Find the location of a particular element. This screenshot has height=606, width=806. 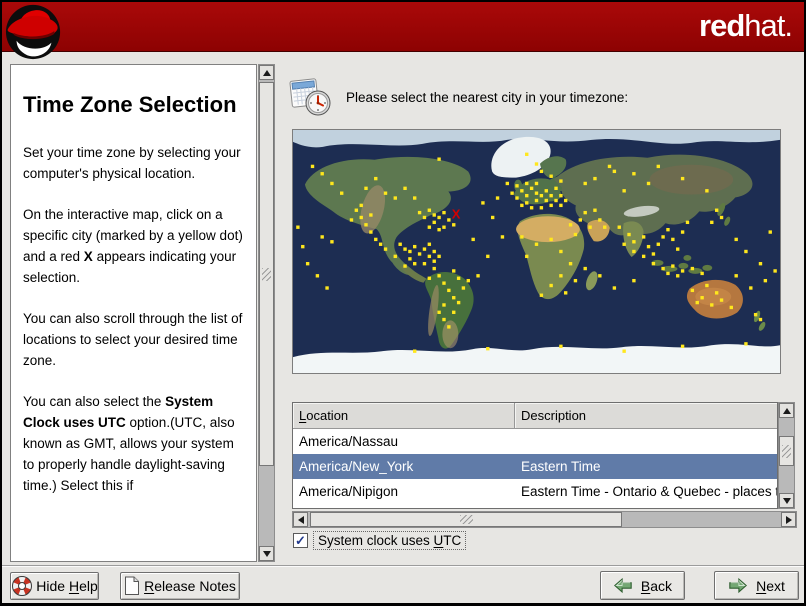

back-button: Back is located at coordinates (642, 585).